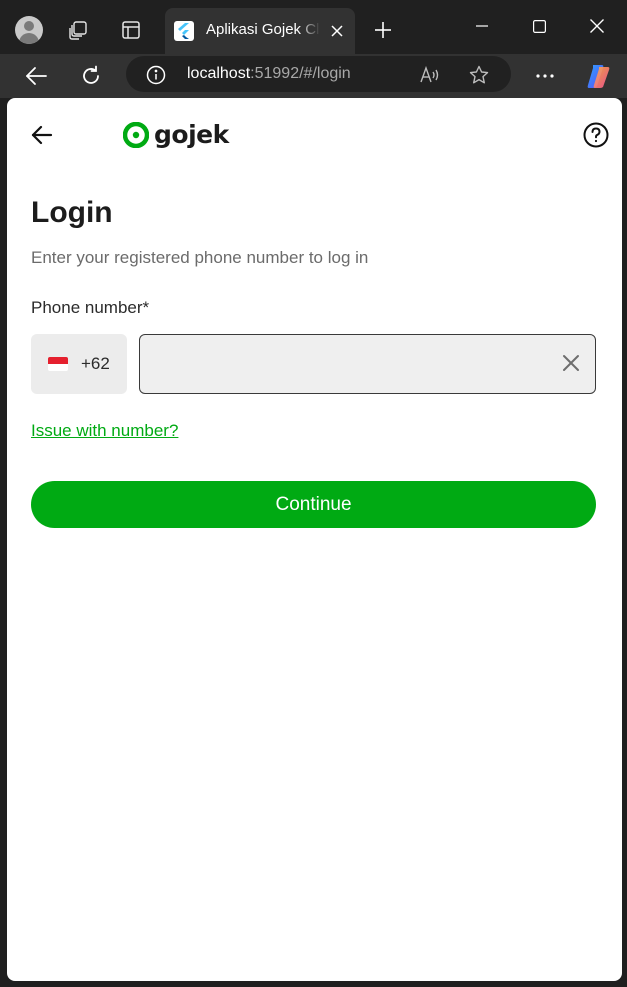 The image size is (627, 987). What do you see at coordinates (349, 364) in the screenshot?
I see `phone-number-input` at bounding box center [349, 364].